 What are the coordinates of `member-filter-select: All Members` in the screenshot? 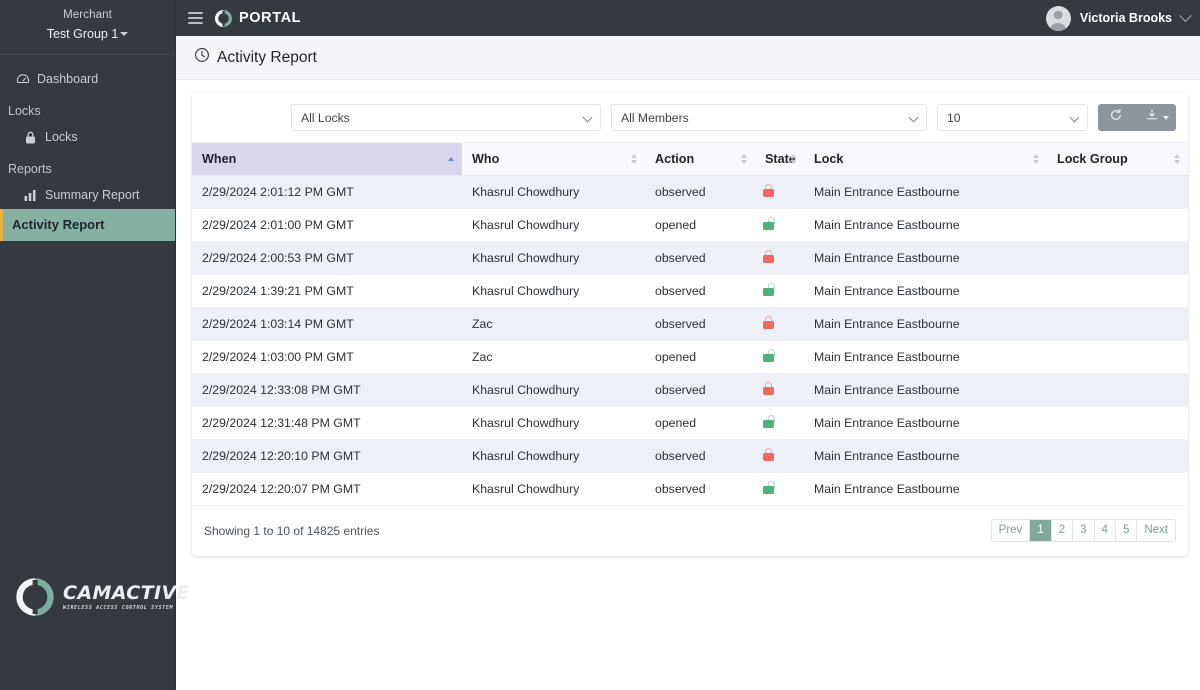 It's located at (769, 117).